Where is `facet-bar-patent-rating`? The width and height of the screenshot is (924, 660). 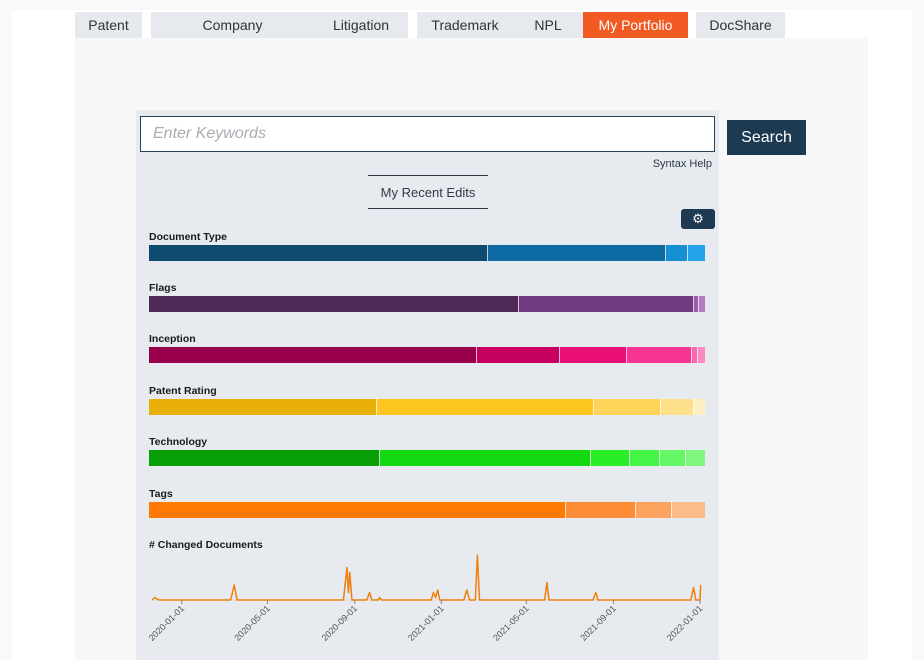 facet-bar-patent-rating is located at coordinates (427, 407).